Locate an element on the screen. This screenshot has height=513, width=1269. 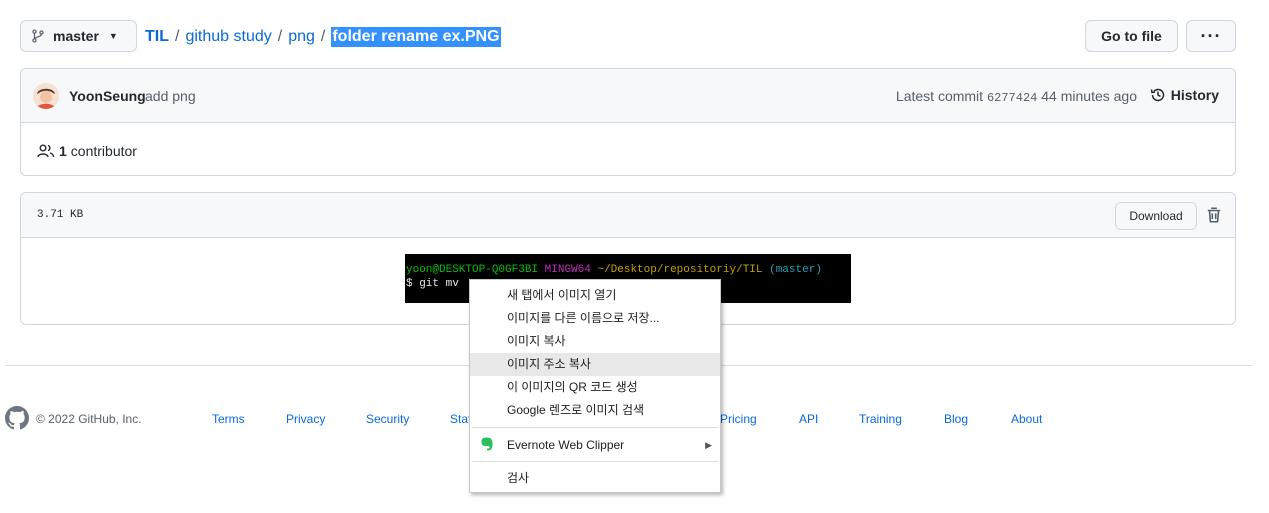
menu-item-evernote-web-clipper: Evernote Web Clipper ▶ is located at coordinates (595, 445).